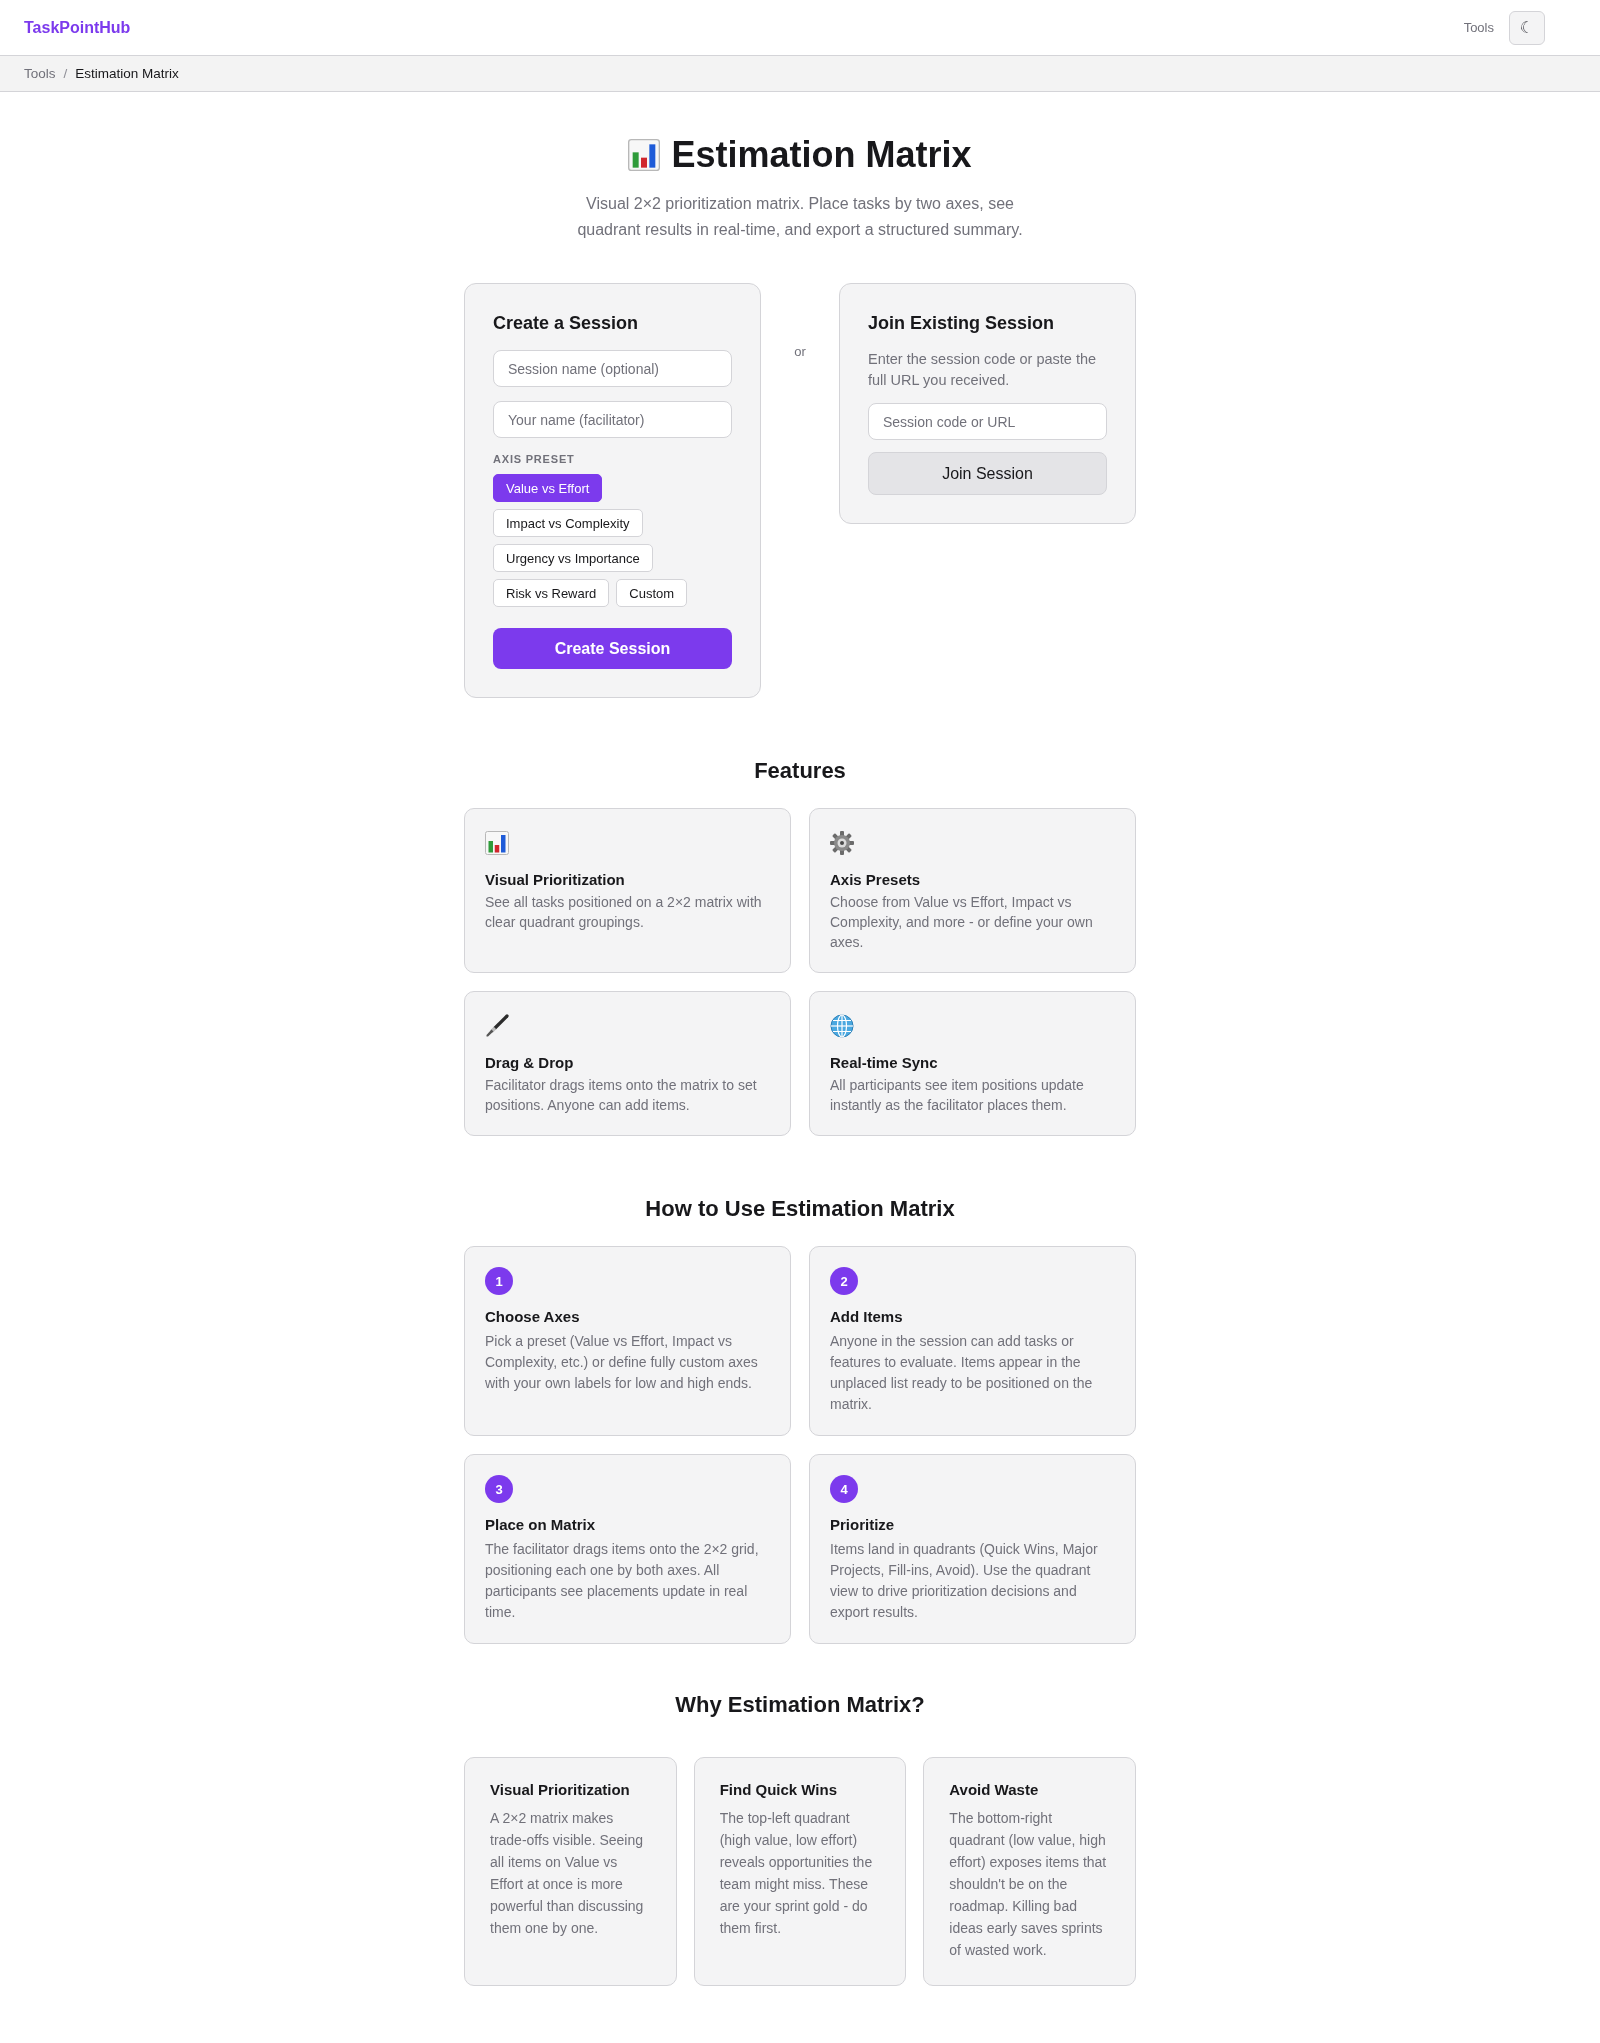  What do you see at coordinates (127, 73) in the screenshot?
I see `breadcrumb-current-page: Estimation Matrix` at bounding box center [127, 73].